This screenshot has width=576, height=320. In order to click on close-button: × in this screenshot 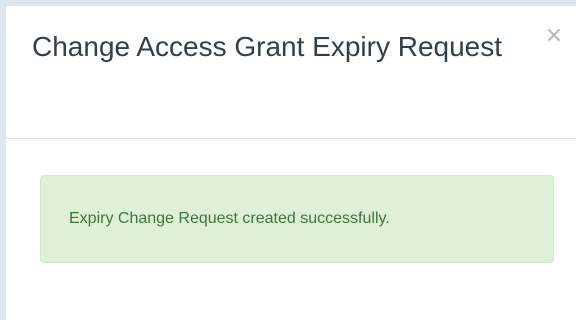, I will do `click(554, 36)`.